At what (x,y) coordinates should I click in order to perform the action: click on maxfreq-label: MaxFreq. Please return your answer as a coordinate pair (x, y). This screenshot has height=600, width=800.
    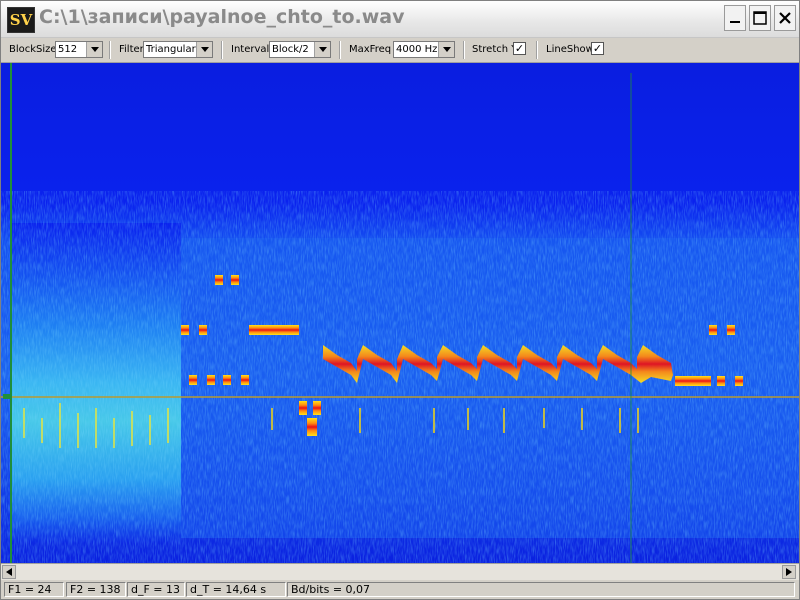
    Looking at the image, I should click on (370, 49).